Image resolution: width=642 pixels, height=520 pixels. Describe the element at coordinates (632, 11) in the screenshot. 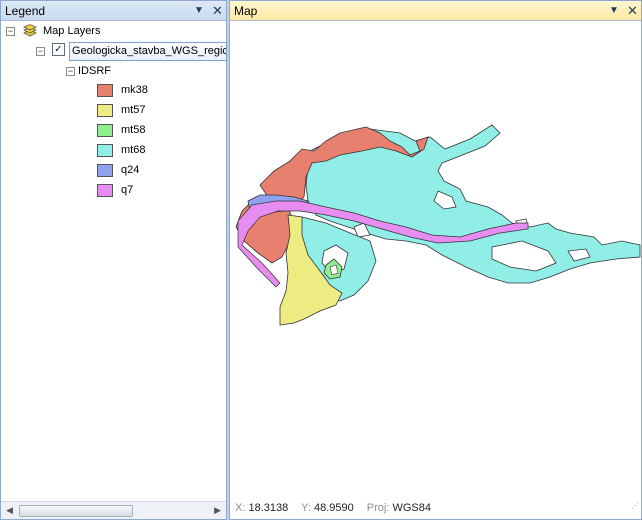

I see `map-close-icon: ✕` at that location.